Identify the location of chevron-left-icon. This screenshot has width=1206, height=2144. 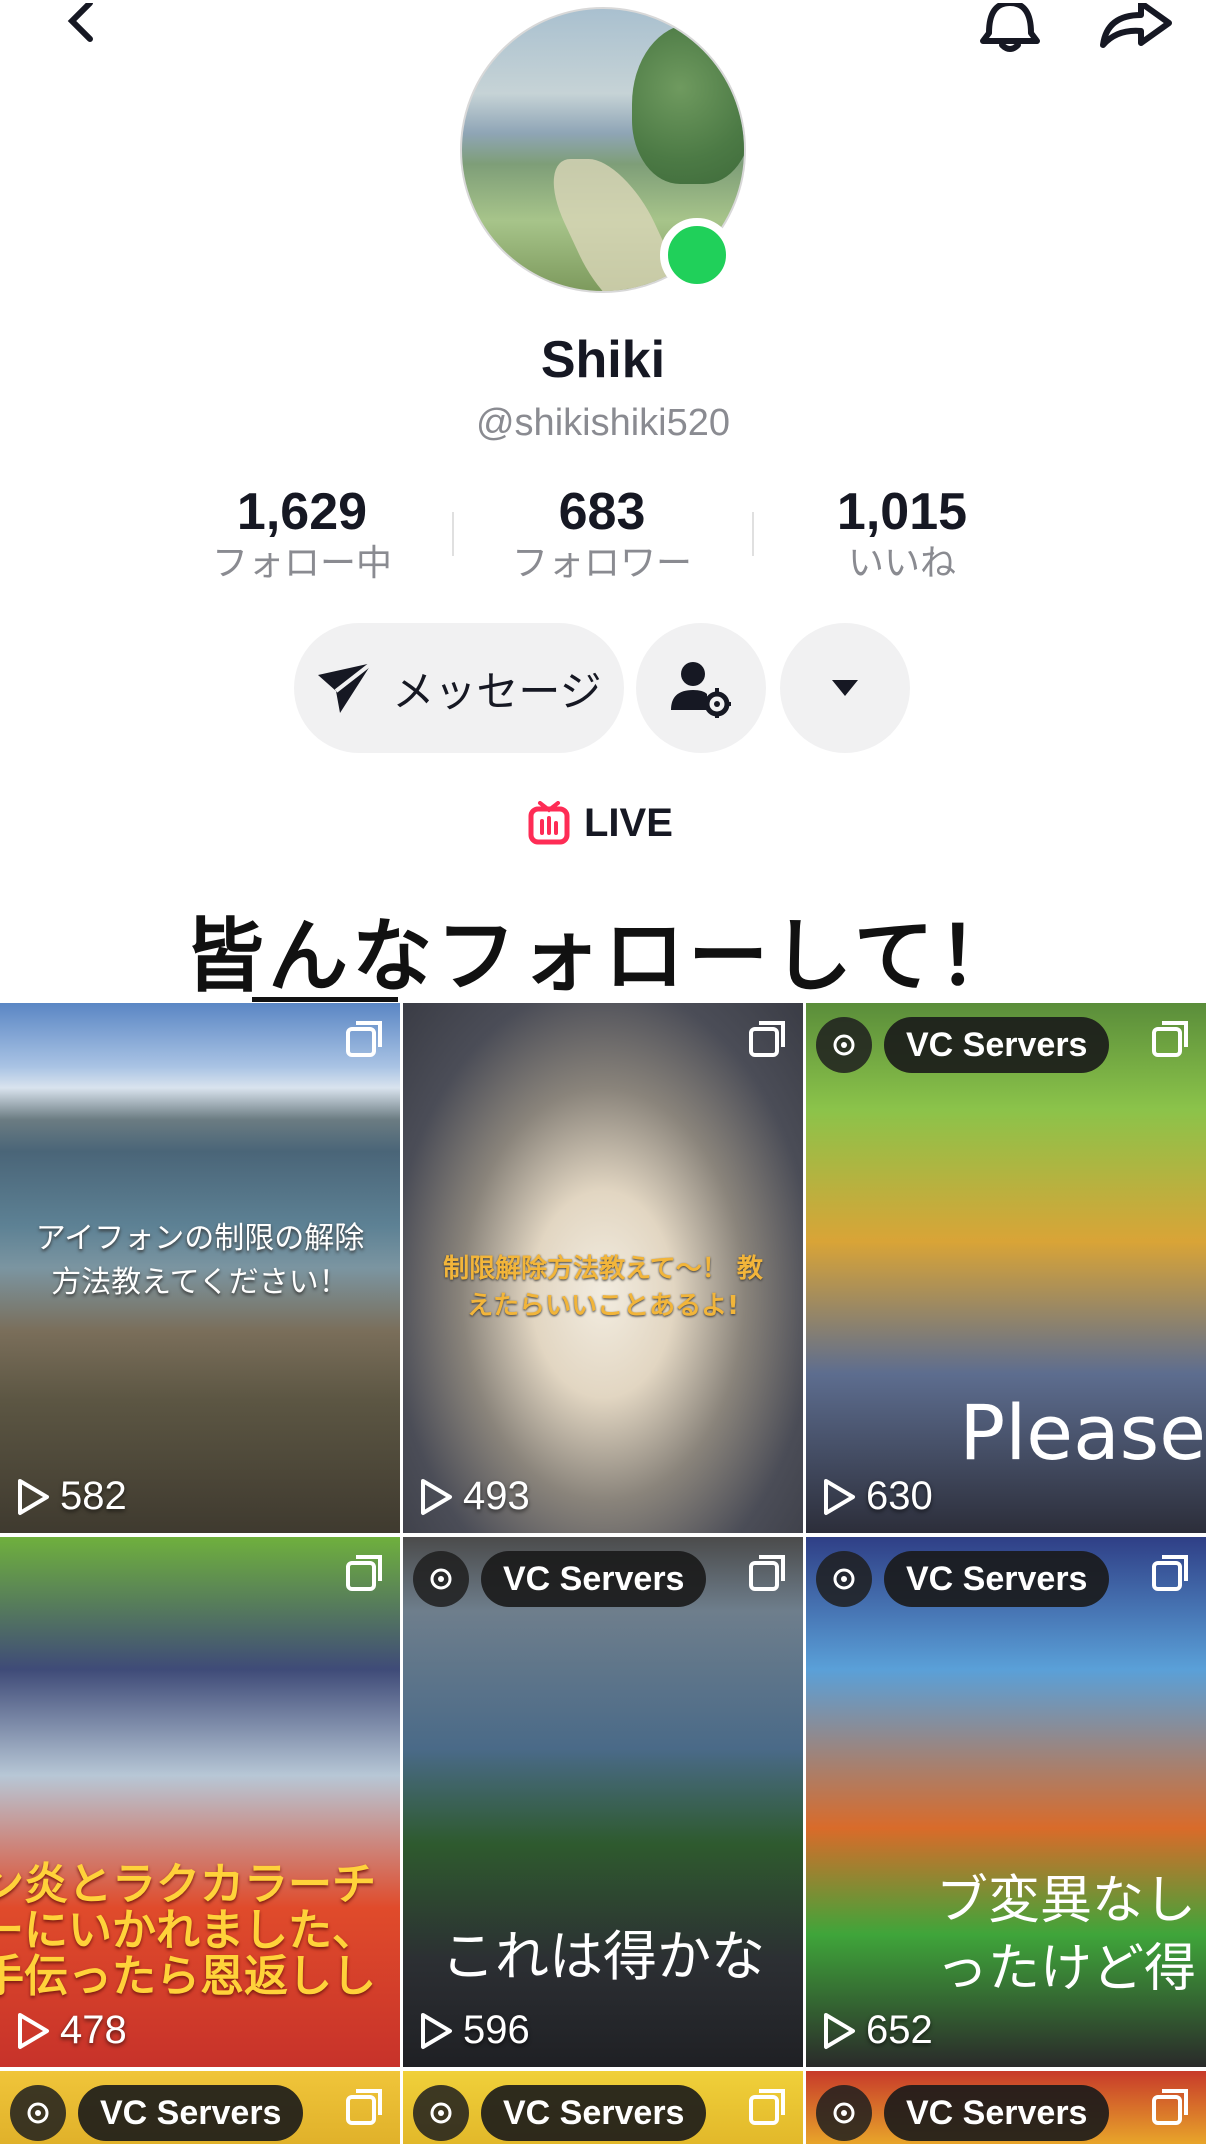
(80, 22).